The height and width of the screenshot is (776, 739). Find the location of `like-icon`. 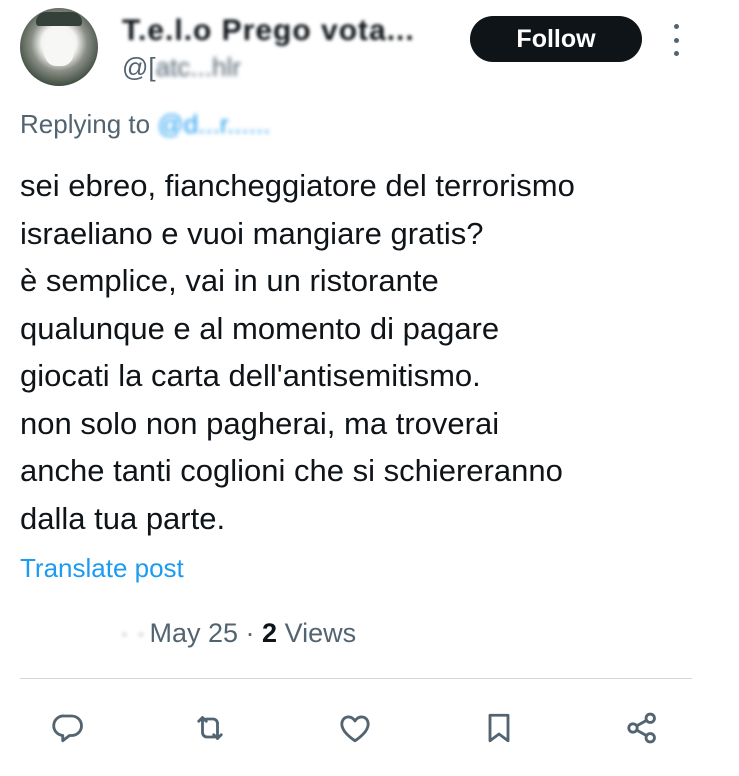

like-icon is located at coordinates (355, 729).